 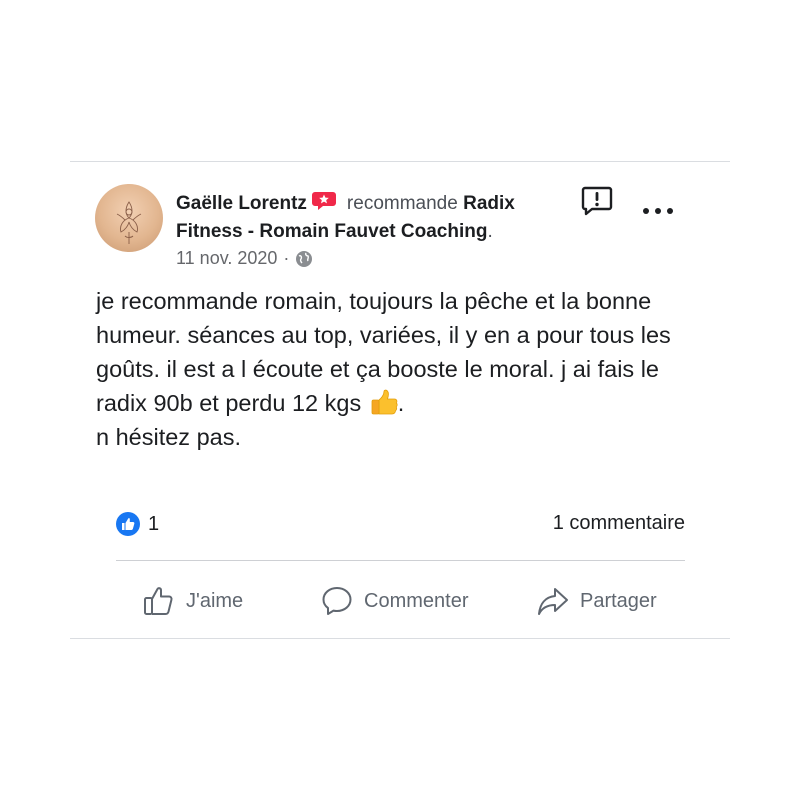 What do you see at coordinates (490, 231) in the screenshot?
I see `page-suffix: .` at bounding box center [490, 231].